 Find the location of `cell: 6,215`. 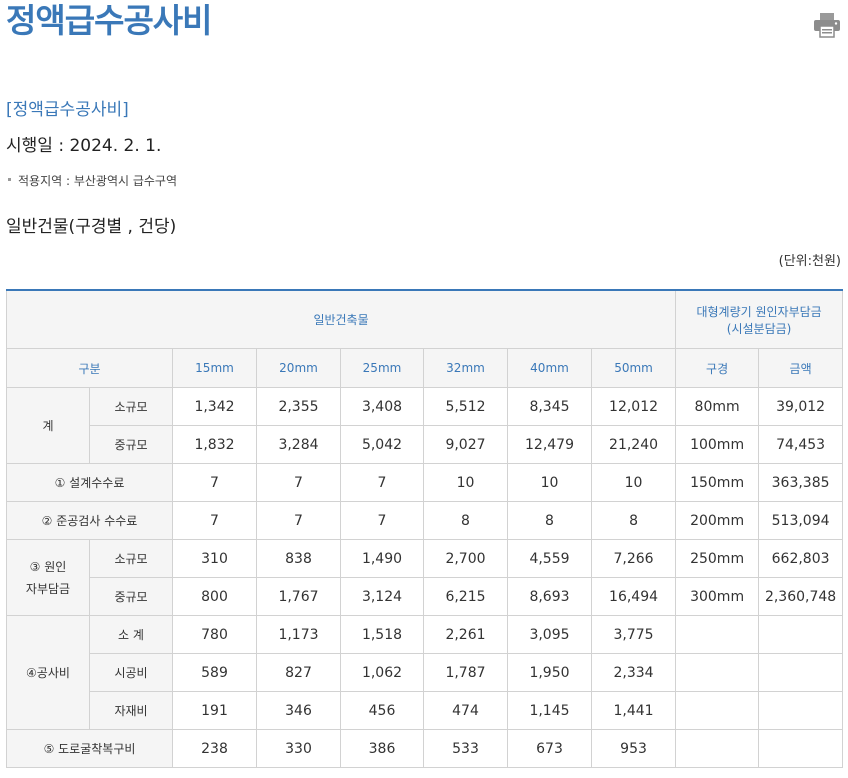

cell: 6,215 is located at coordinates (465, 596).